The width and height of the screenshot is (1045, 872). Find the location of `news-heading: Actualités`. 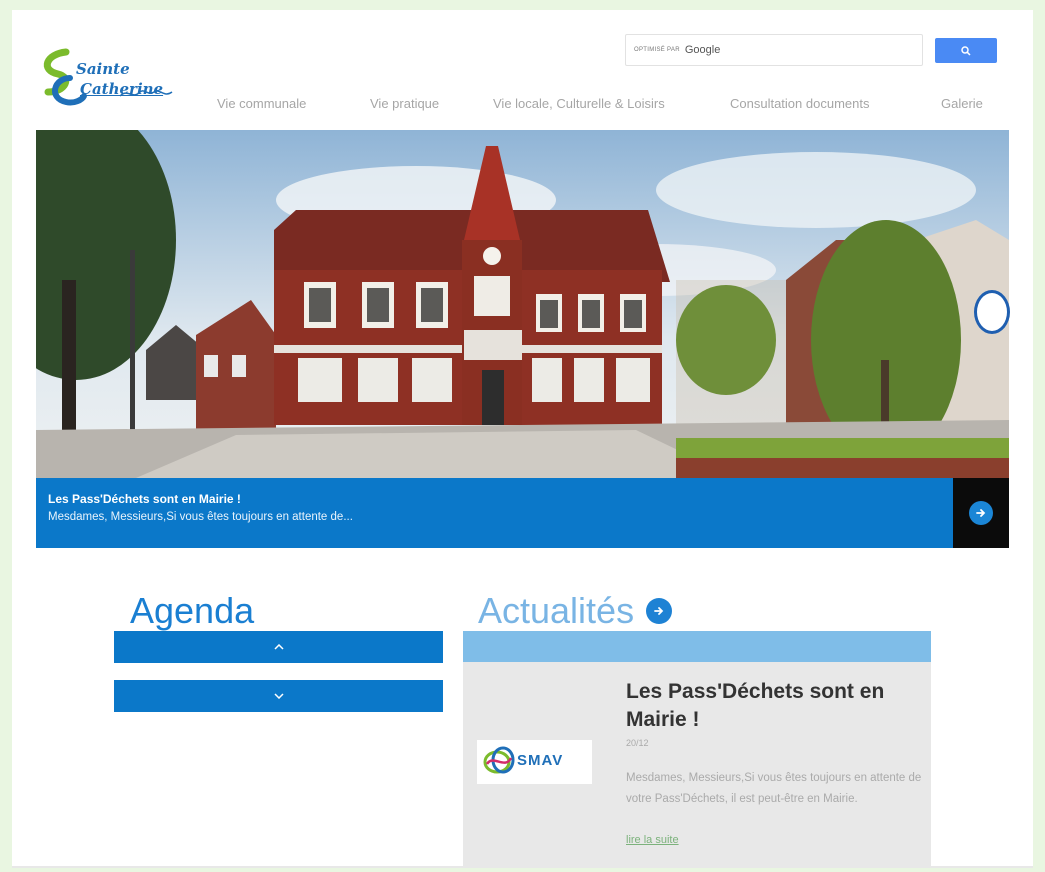

news-heading: Actualités is located at coordinates (575, 611).